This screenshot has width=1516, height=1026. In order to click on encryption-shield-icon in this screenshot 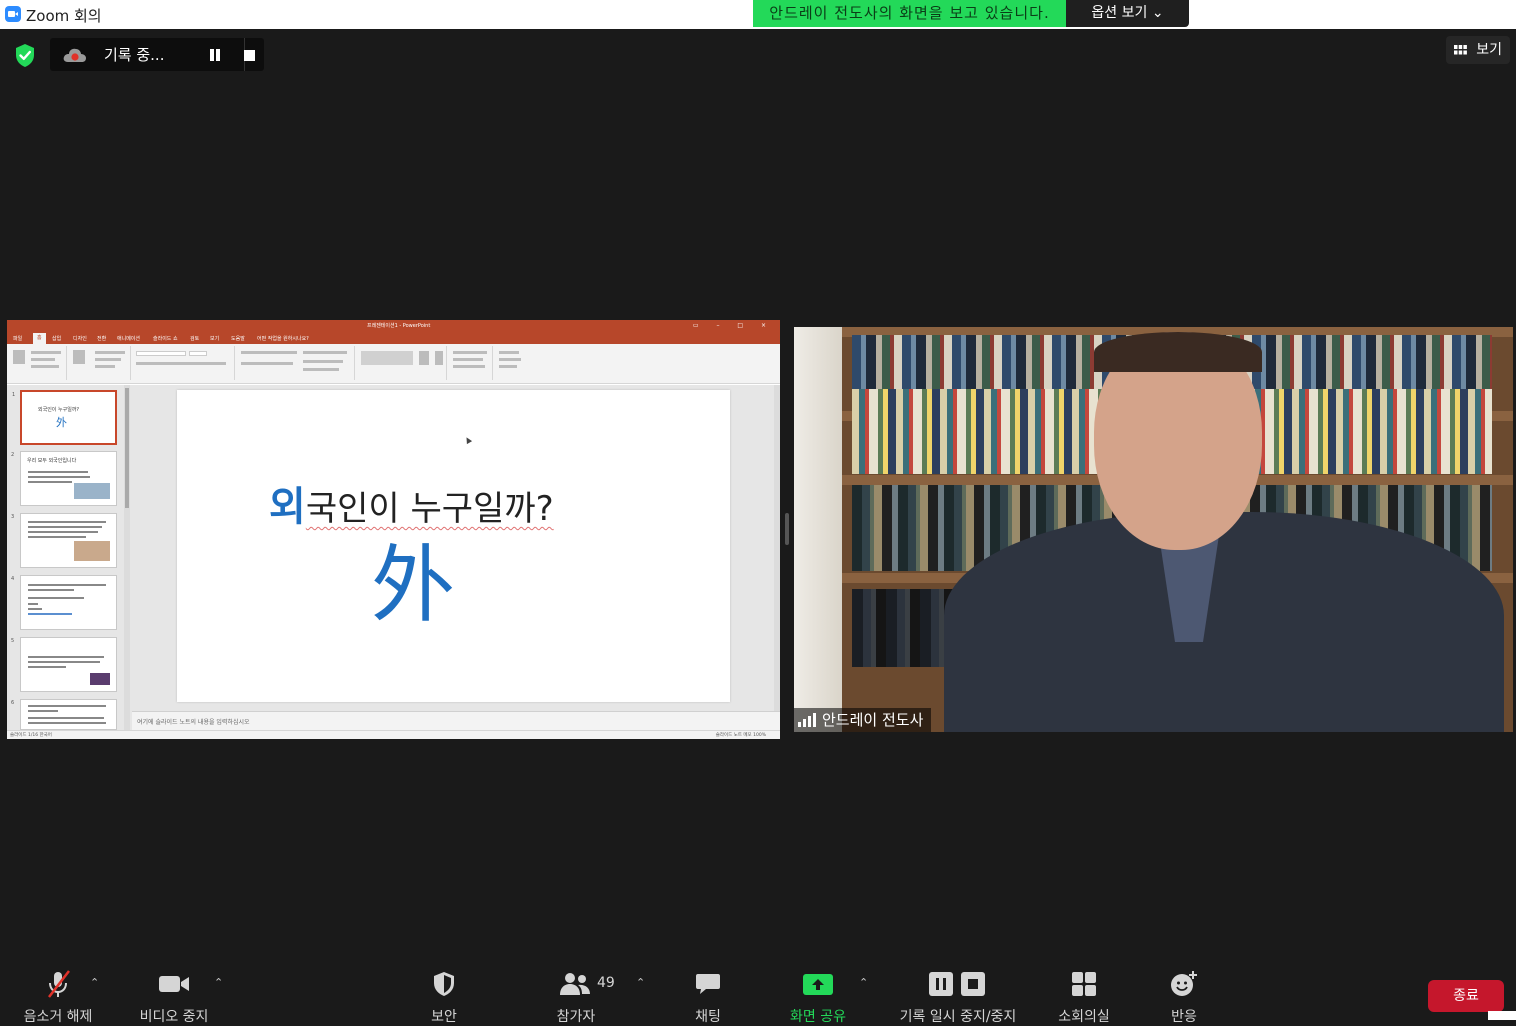, I will do `click(25, 55)`.